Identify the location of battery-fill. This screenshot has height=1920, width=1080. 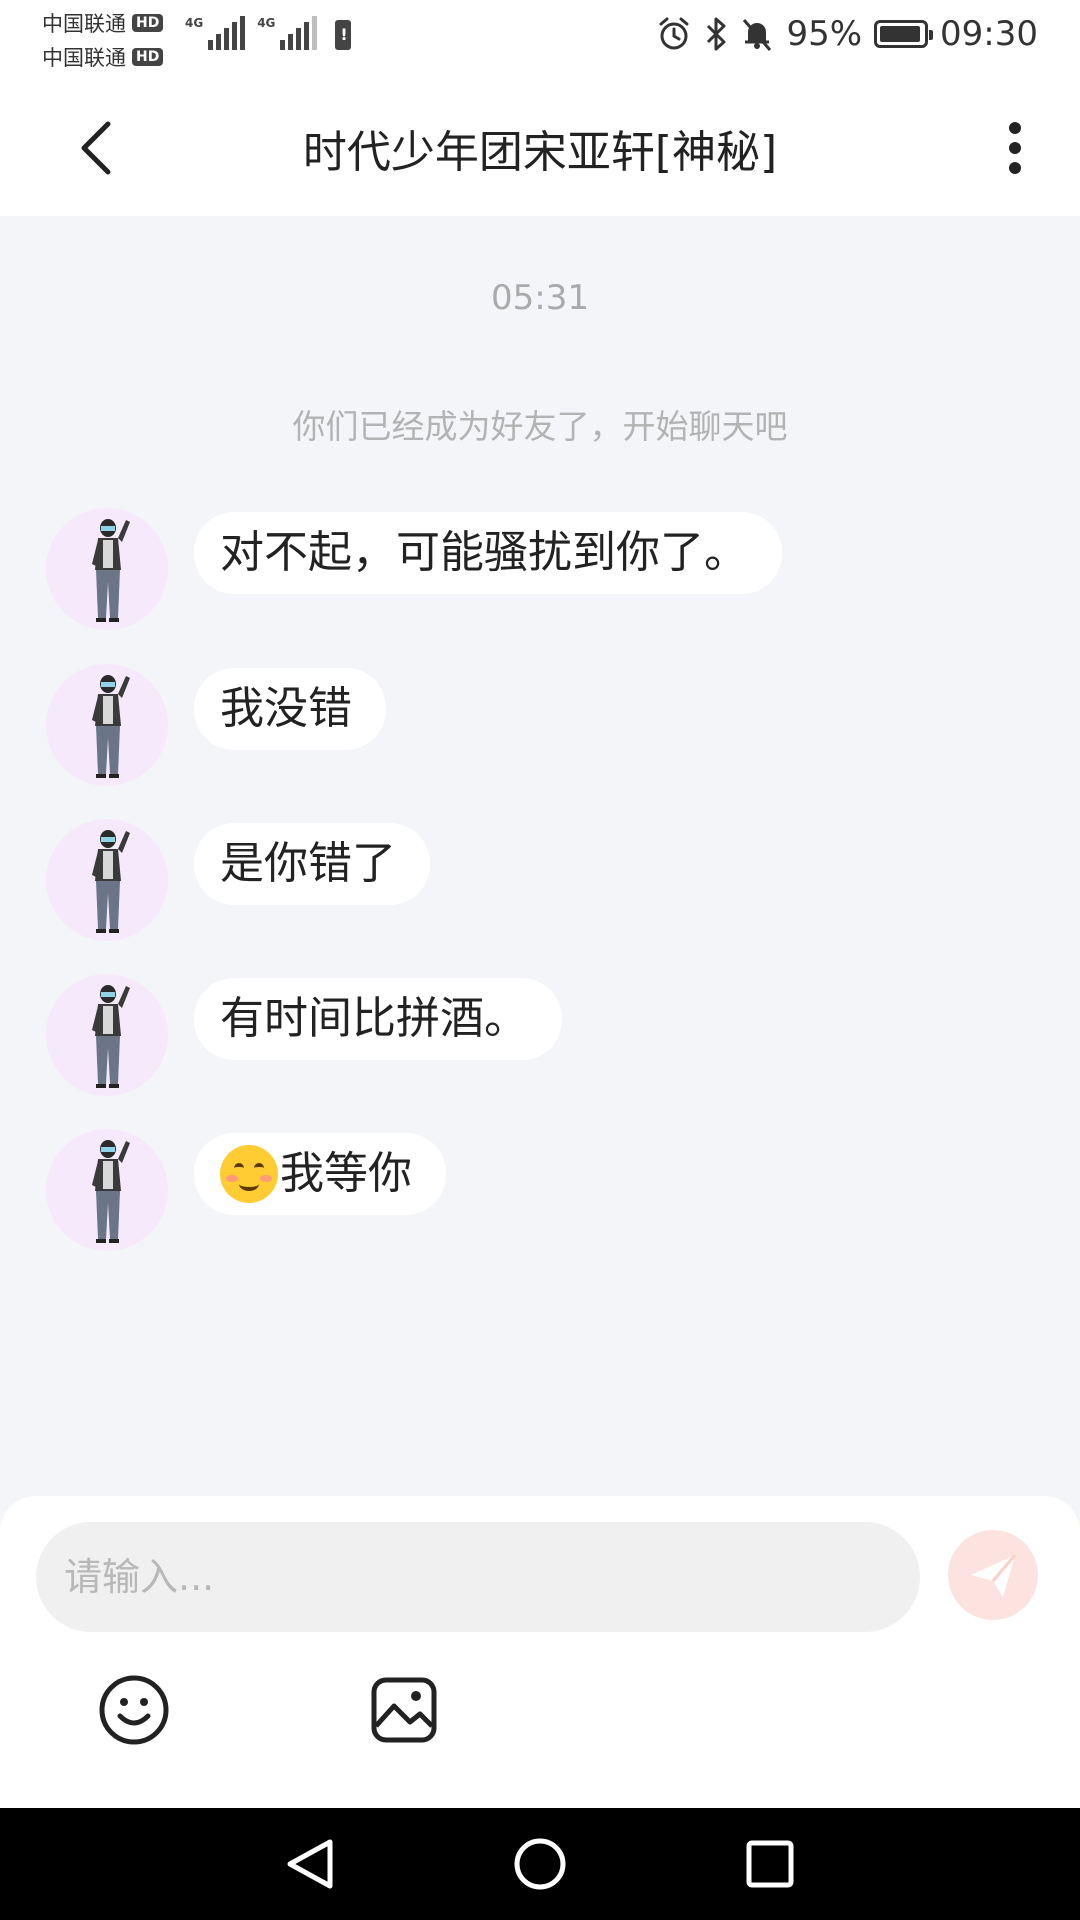
(900, 34).